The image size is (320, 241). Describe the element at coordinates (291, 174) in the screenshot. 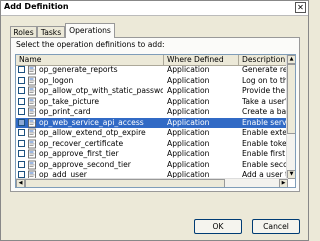

I see `scroll-down-icon: ▼` at that location.